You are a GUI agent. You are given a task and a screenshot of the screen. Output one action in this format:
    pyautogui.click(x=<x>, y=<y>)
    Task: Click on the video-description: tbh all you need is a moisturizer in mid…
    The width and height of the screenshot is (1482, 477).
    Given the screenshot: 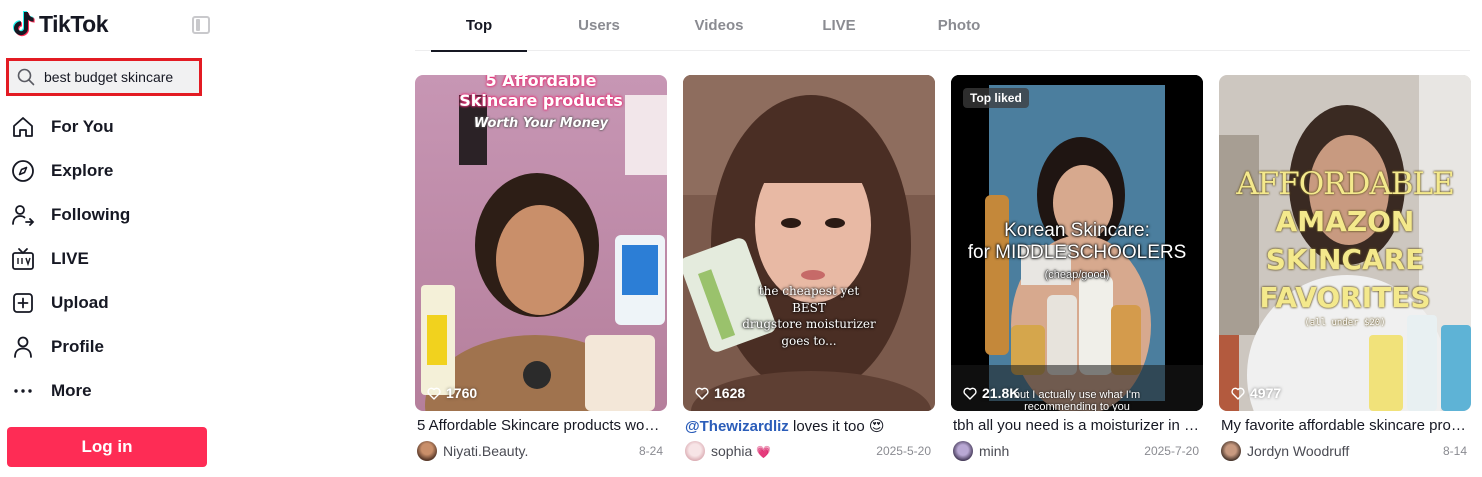 What is the action you would take?
    pyautogui.click(x=1075, y=427)
    